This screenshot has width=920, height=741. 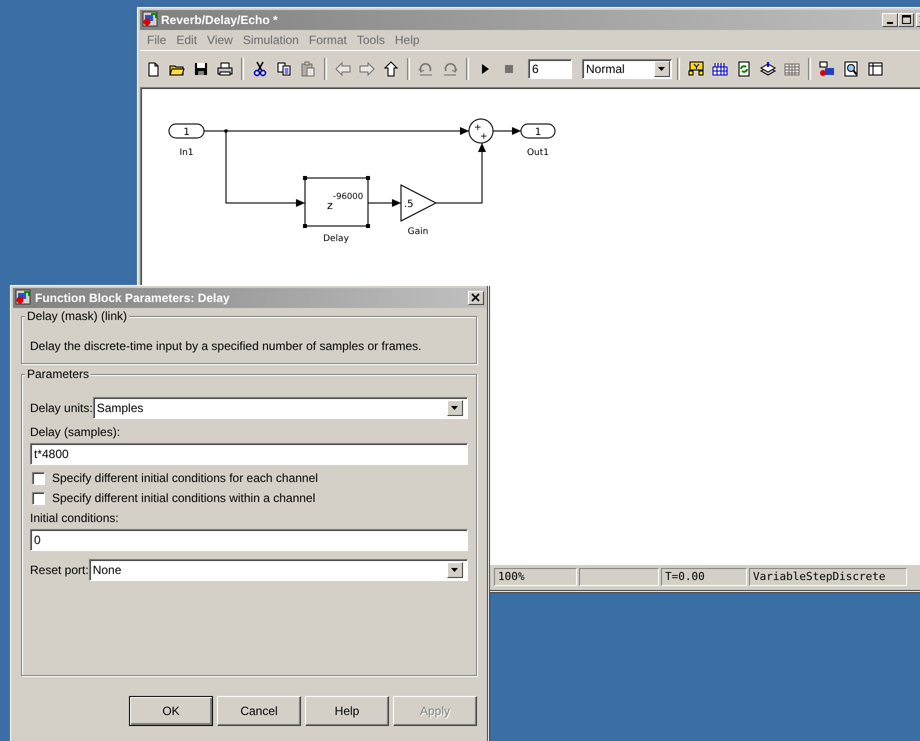 I want to click on dialog-button: OK, so click(x=171, y=711).